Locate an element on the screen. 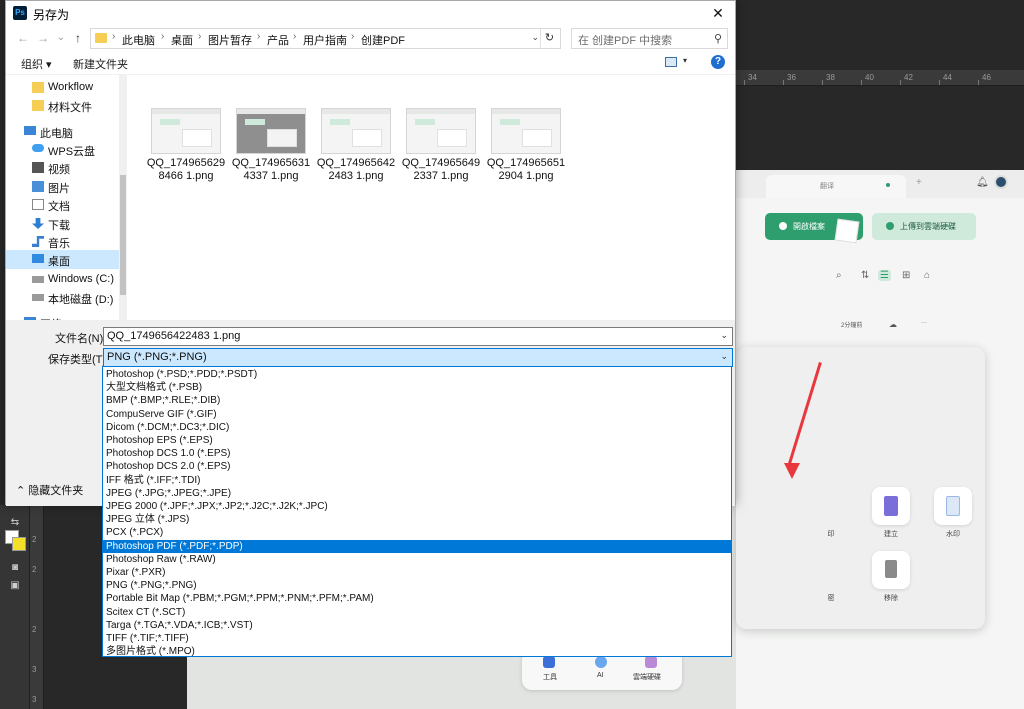 The image size is (1024, 709). scrollbar-thumb is located at coordinates (123, 235).